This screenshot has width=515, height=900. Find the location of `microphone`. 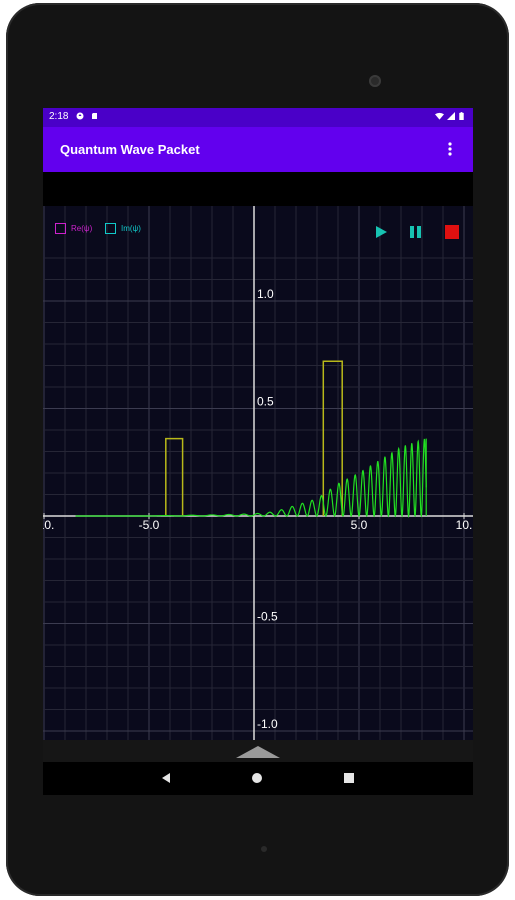

microphone is located at coordinates (264, 849).